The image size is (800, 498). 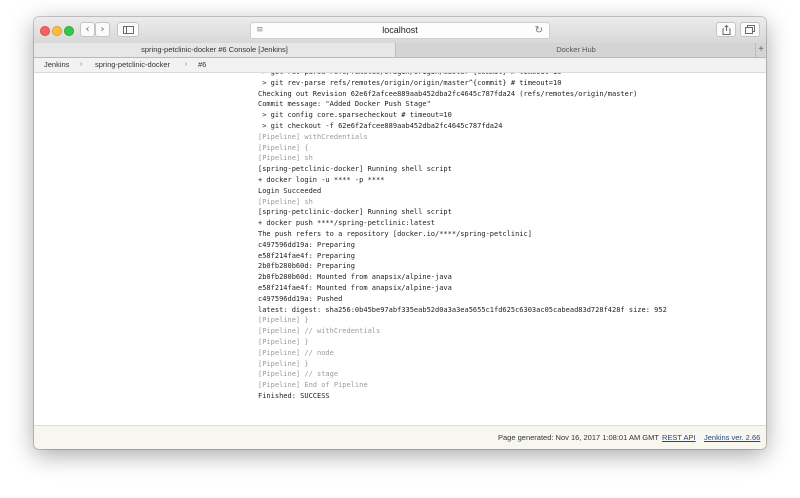 I want to click on address-text: localhost, so click(x=400, y=30).